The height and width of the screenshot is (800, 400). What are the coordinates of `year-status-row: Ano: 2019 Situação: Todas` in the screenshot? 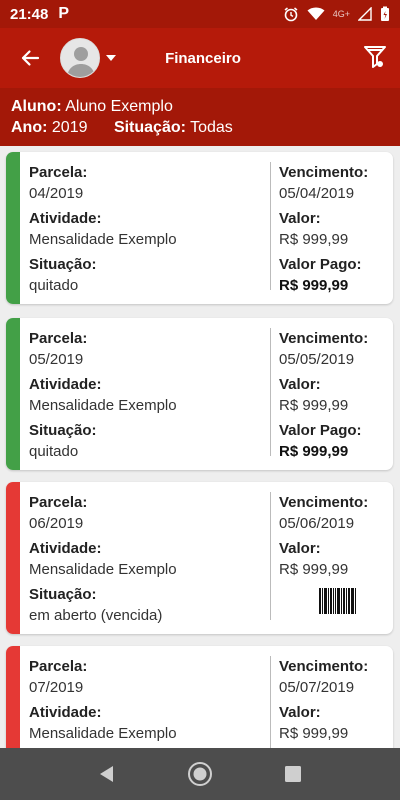 It's located at (200, 127).